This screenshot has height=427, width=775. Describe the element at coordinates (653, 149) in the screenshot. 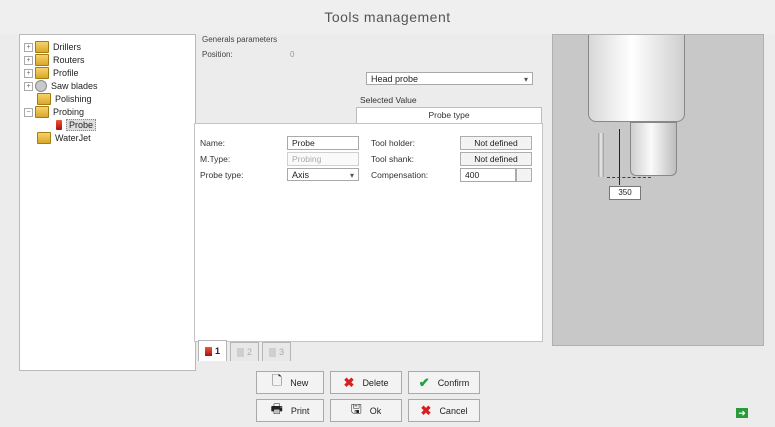

I see `spindle-graphic` at that location.